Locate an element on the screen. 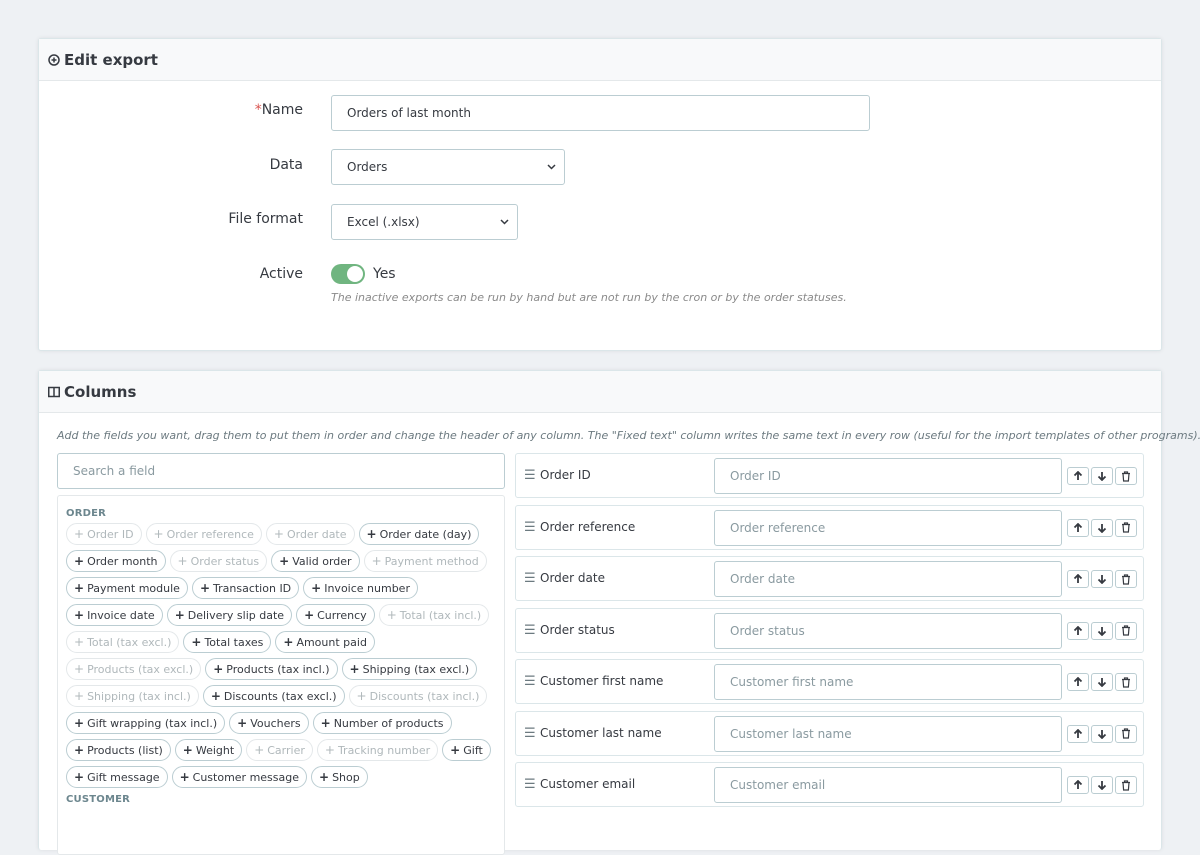  field-chip: + Customer message is located at coordinates (239, 777).